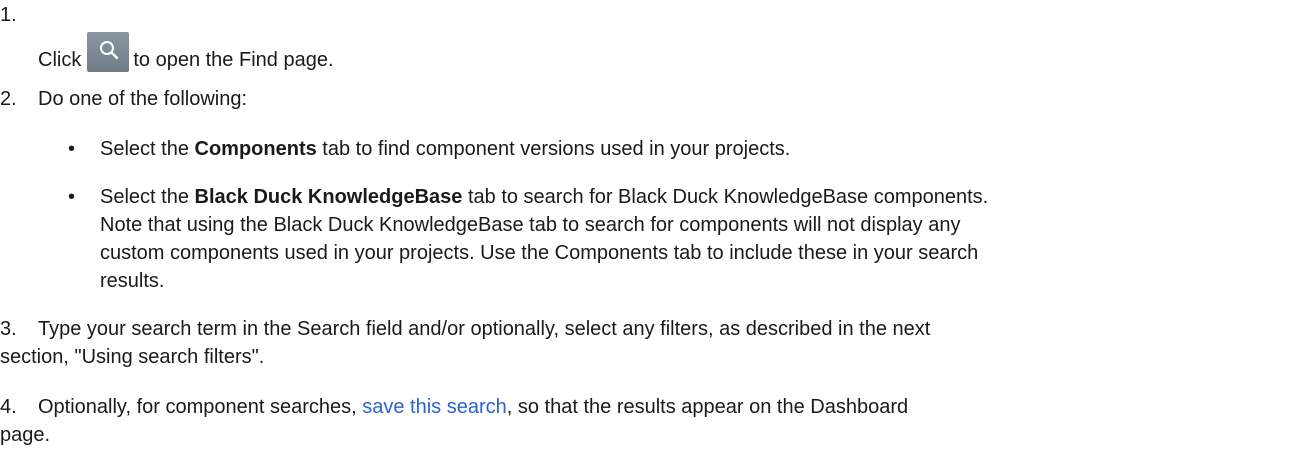  What do you see at coordinates (328, 197) in the screenshot?
I see `bullet-2-bold: Black Duck KnowledgeBase` at bounding box center [328, 197].